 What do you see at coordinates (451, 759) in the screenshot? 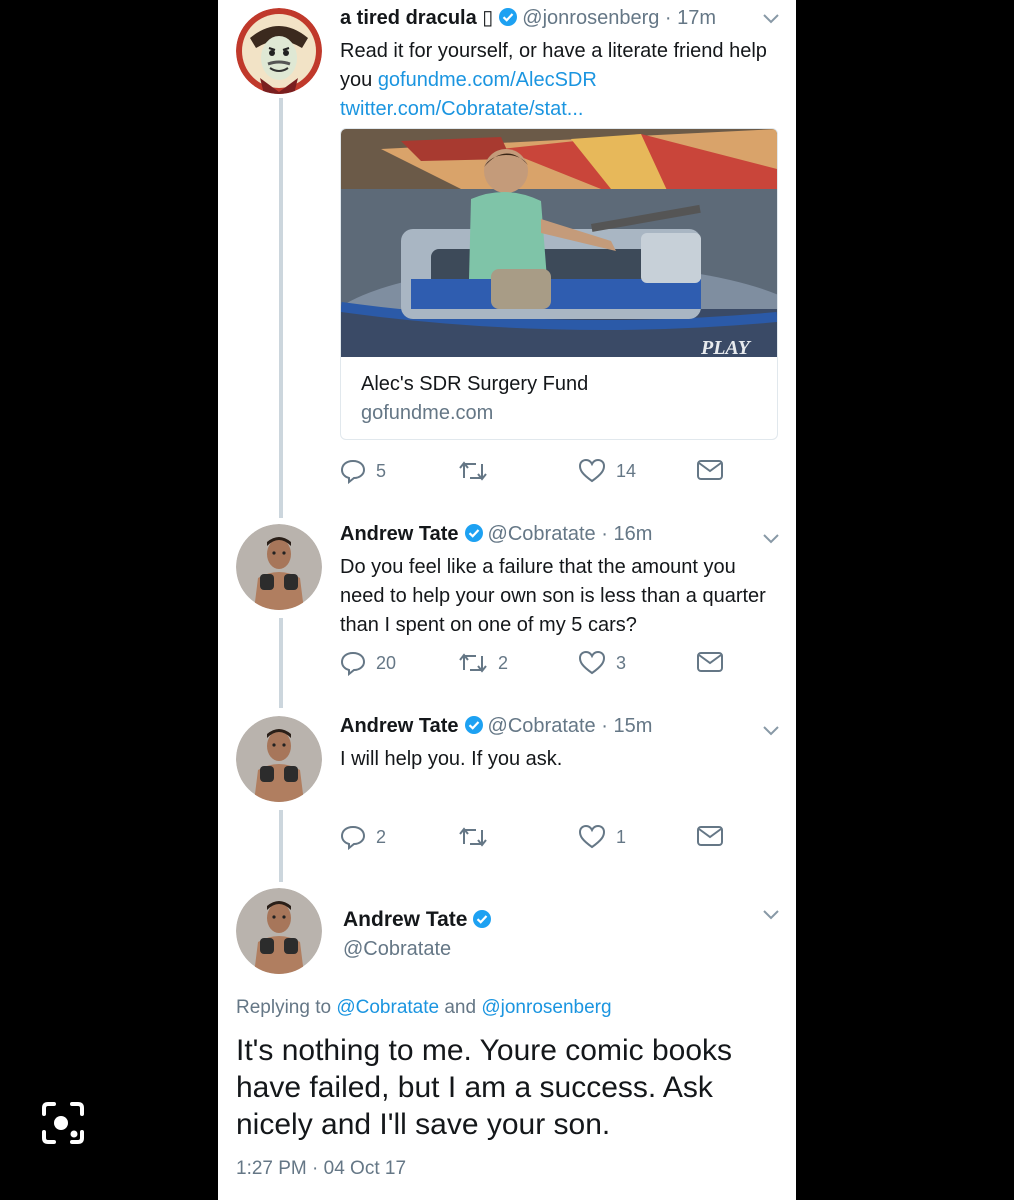
I see `tweet-text: I will help you. If you ask.` at bounding box center [451, 759].